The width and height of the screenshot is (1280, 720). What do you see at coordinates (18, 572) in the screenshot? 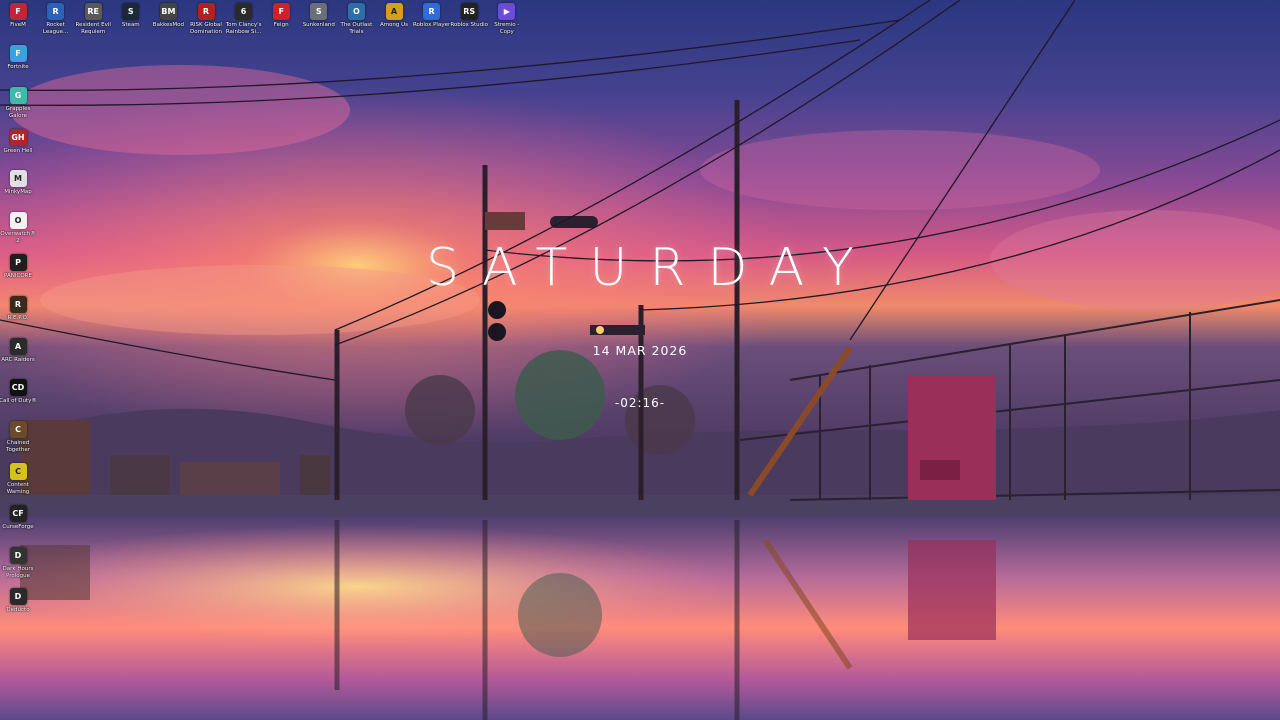
I see `desktop-shortcut-label: Dark Hours Prologue` at bounding box center [18, 572].